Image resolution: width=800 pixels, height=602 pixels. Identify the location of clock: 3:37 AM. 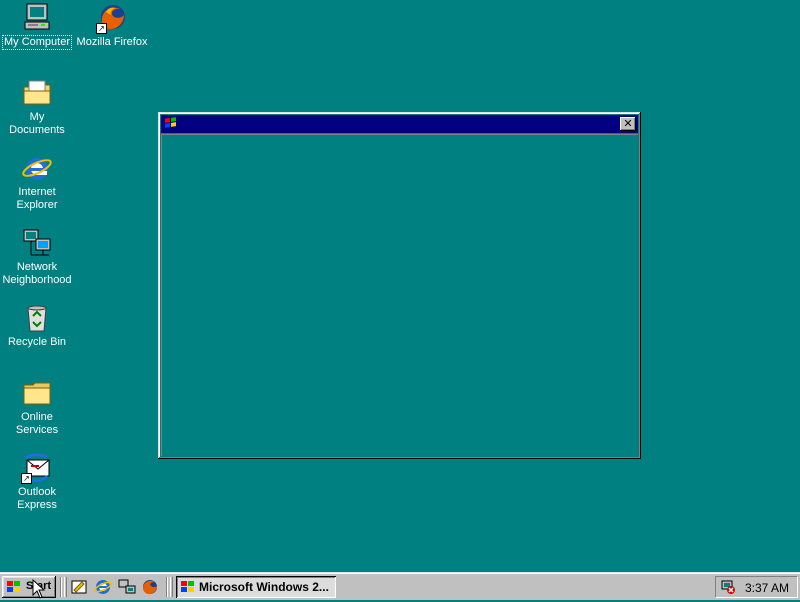
(767, 588).